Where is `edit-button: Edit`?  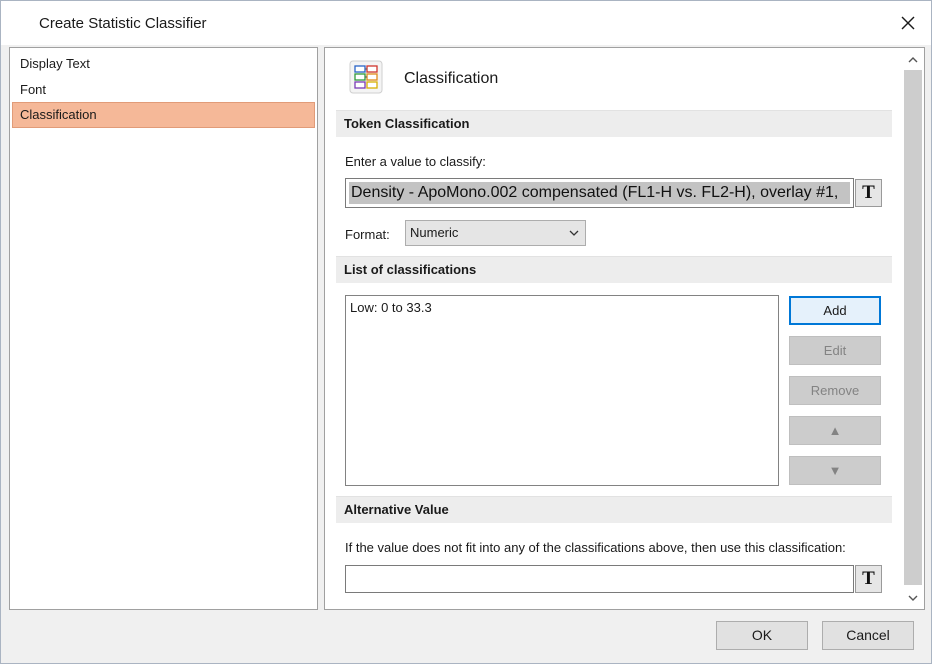 edit-button: Edit is located at coordinates (835, 350).